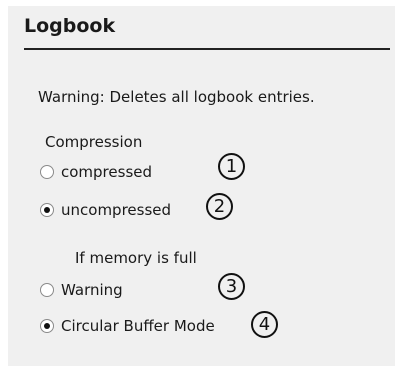 The height and width of the screenshot is (366, 395). What do you see at coordinates (92, 290) in the screenshot?
I see `radio-warning-label: Warning` at bounding box center [92, 290].